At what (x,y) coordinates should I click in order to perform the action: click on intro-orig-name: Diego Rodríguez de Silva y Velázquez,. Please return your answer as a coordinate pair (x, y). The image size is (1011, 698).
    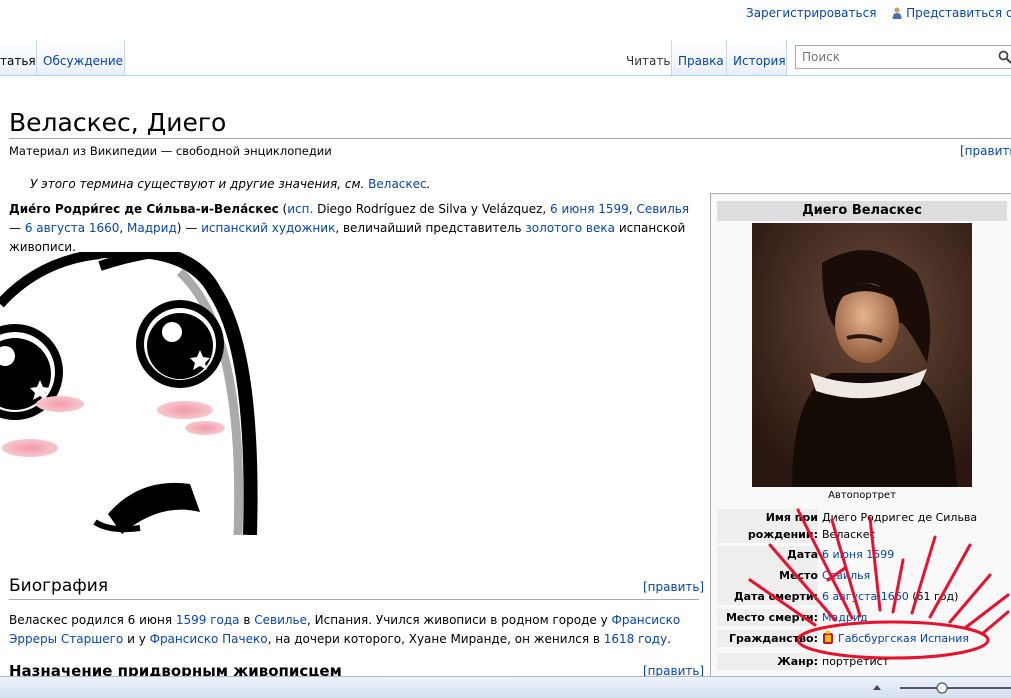
    Looking at the image, I should click on (431, 209).